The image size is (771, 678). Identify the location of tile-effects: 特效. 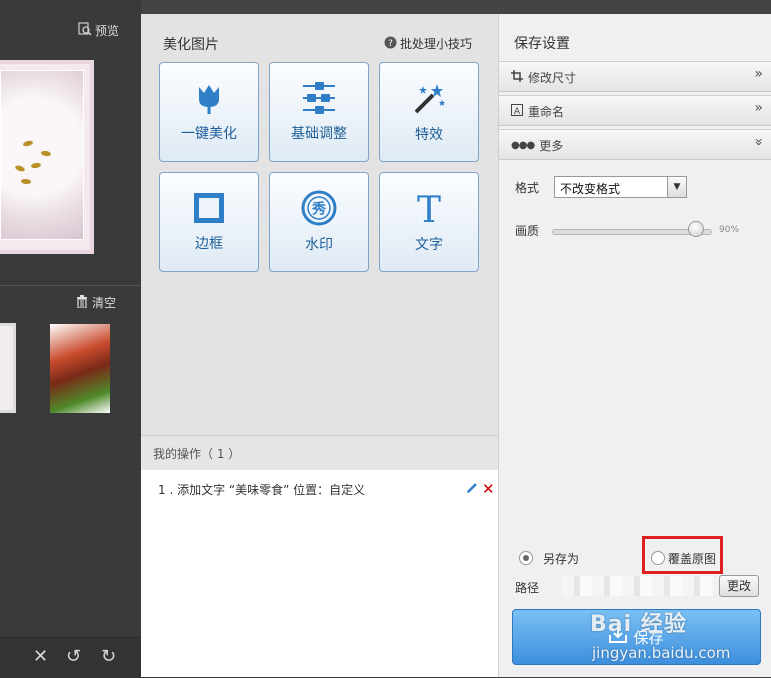
(429, 112).